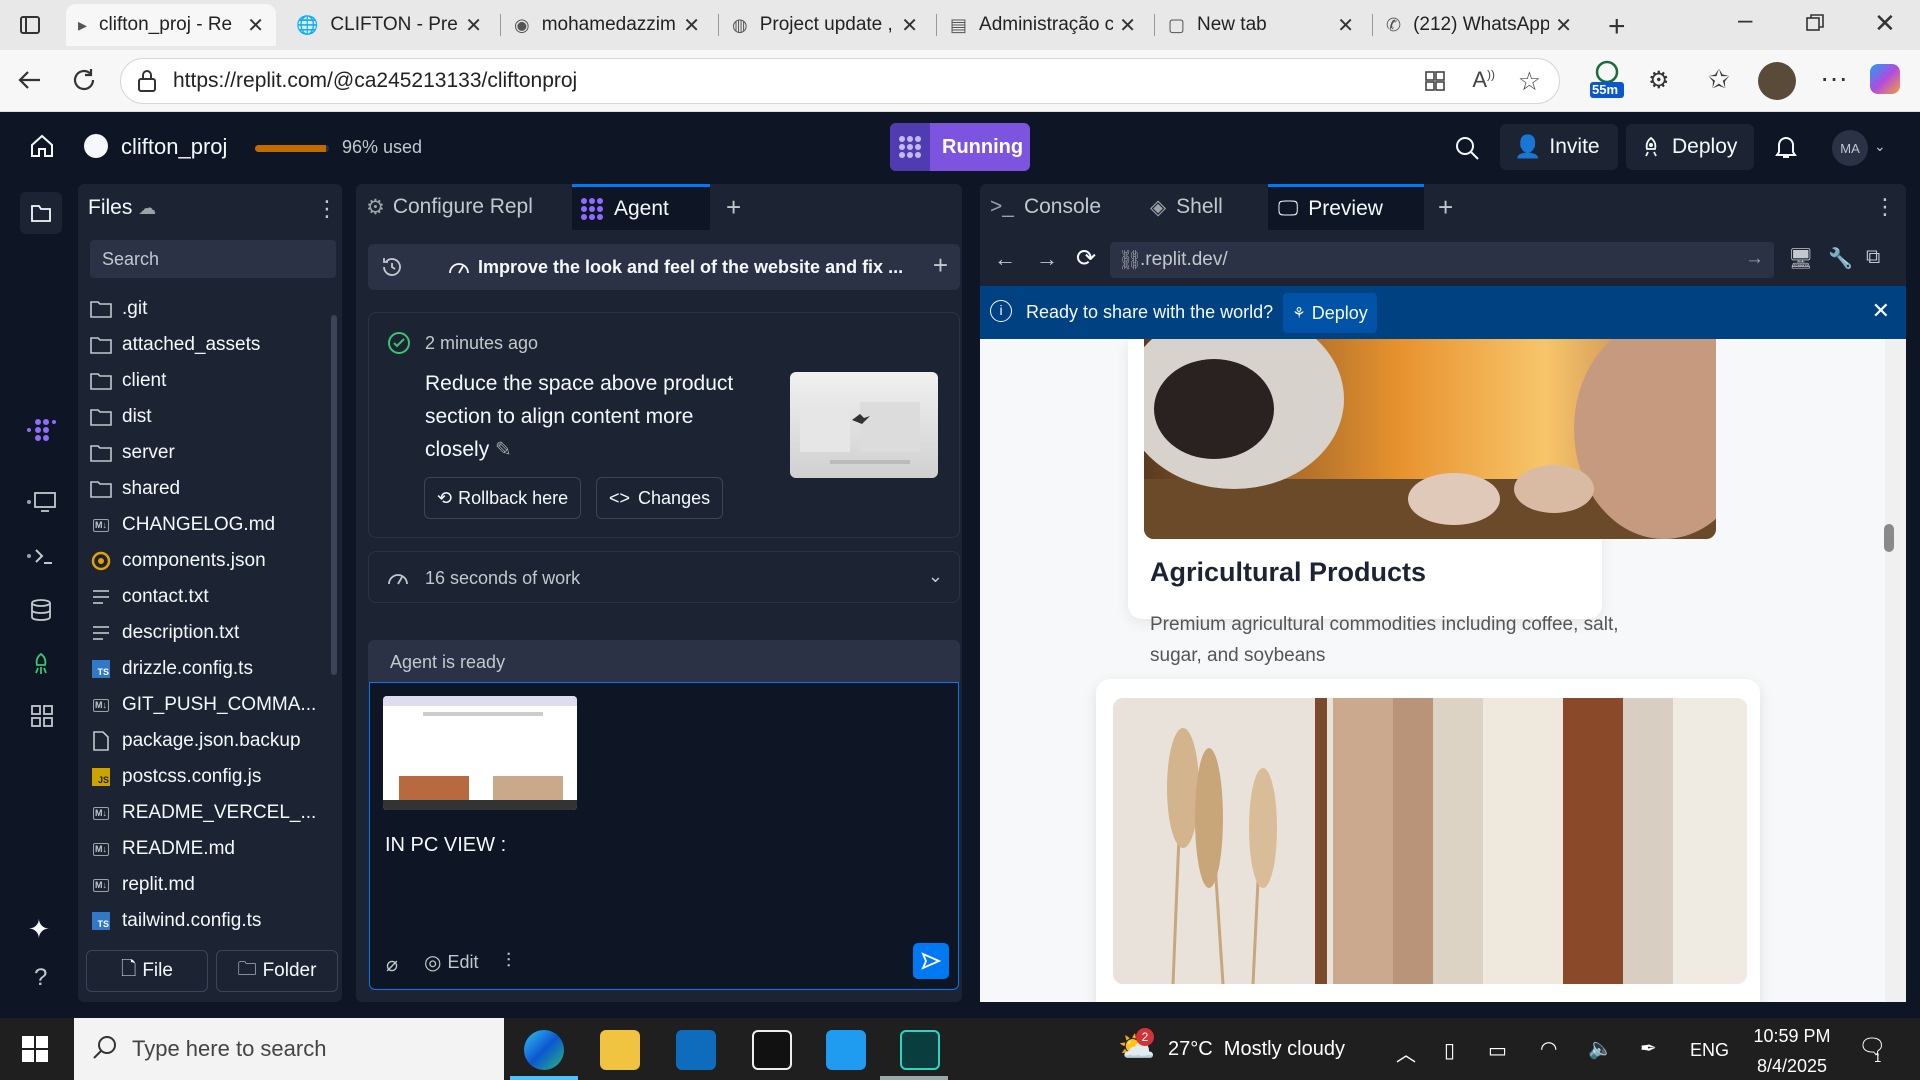  What do you see at coordinates (1800, 258) in the screenshot?
I see `devtools-icon: 🖥` at bounding box center [1800, 258].